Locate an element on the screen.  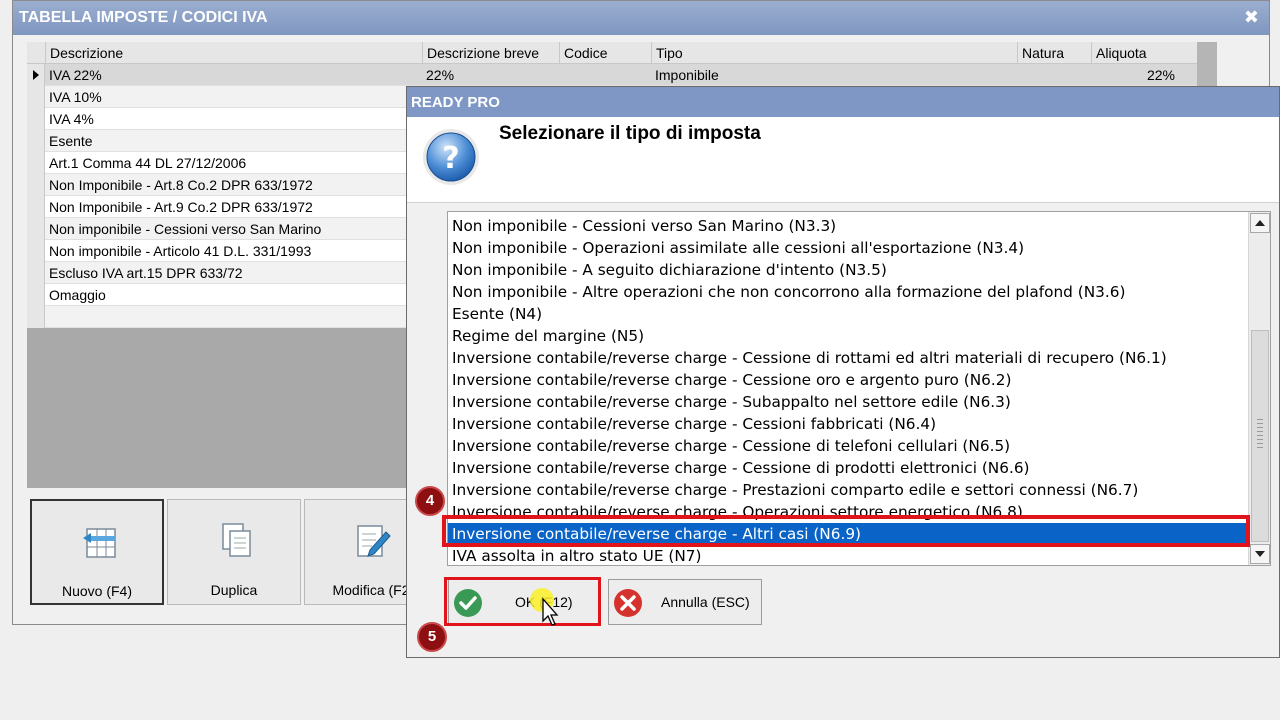
column-header-descrizione-breve: Descrizione breve is located at coordinates (490, 53).